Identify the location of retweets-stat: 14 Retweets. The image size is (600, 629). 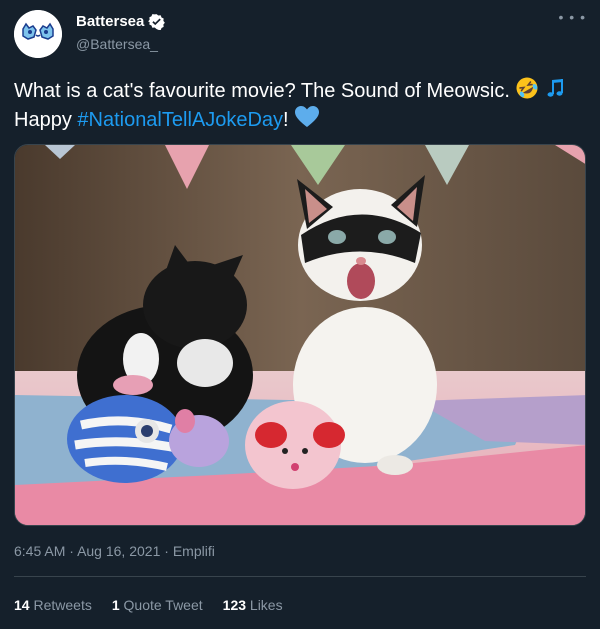
(53, 605).